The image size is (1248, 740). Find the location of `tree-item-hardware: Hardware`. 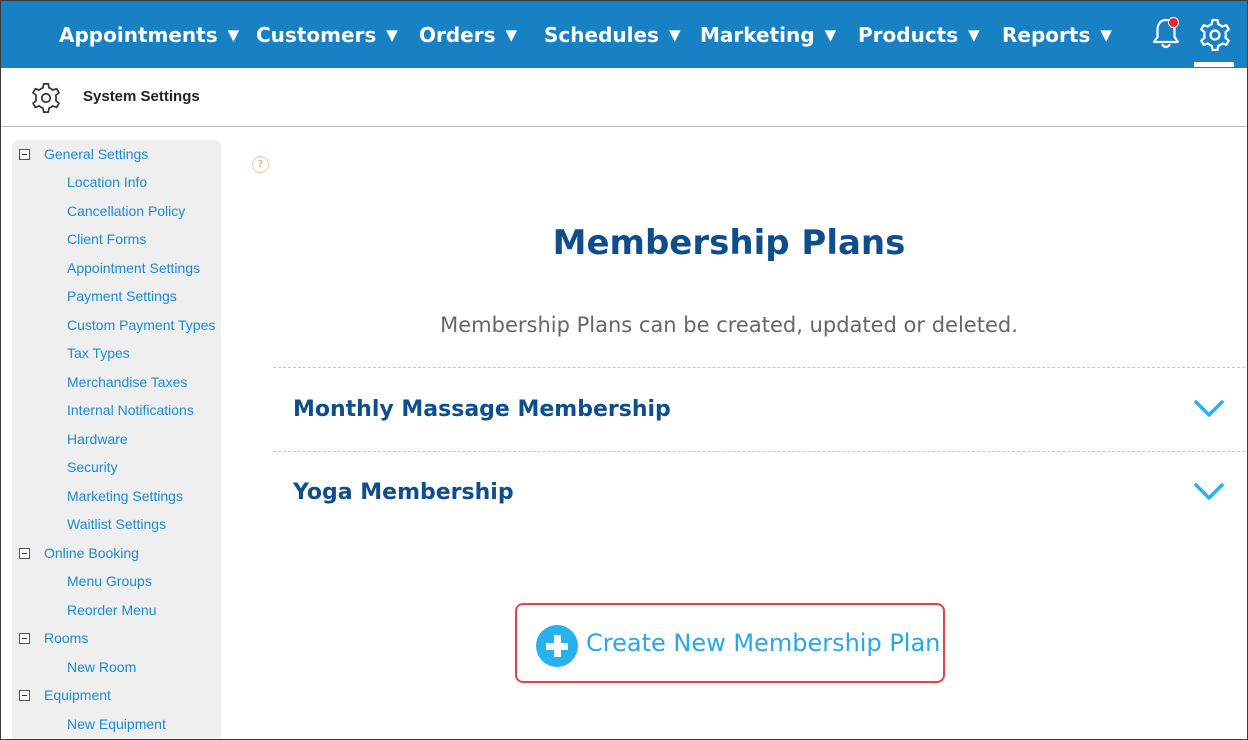

tree-item-hardware: Hardware is located at coordinates (97, 439).